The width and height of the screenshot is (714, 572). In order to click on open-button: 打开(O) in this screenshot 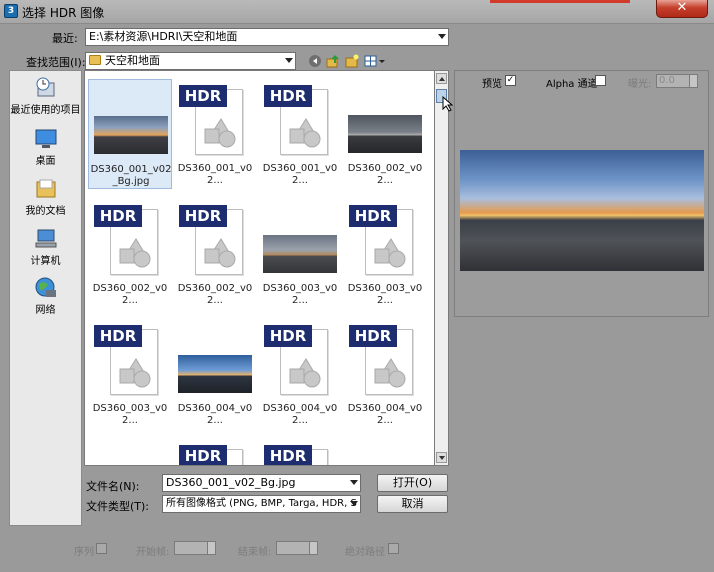, I will do `click(412, 483)`.